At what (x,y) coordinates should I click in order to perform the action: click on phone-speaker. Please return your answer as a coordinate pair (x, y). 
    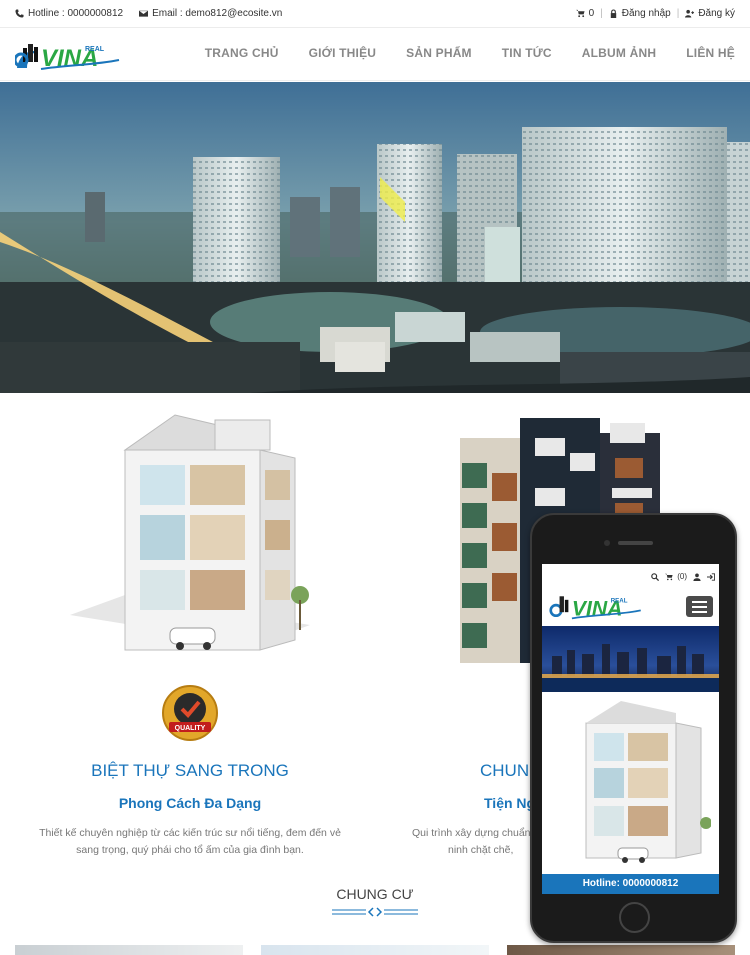
    Looking at the image, I should click on (635, 543).